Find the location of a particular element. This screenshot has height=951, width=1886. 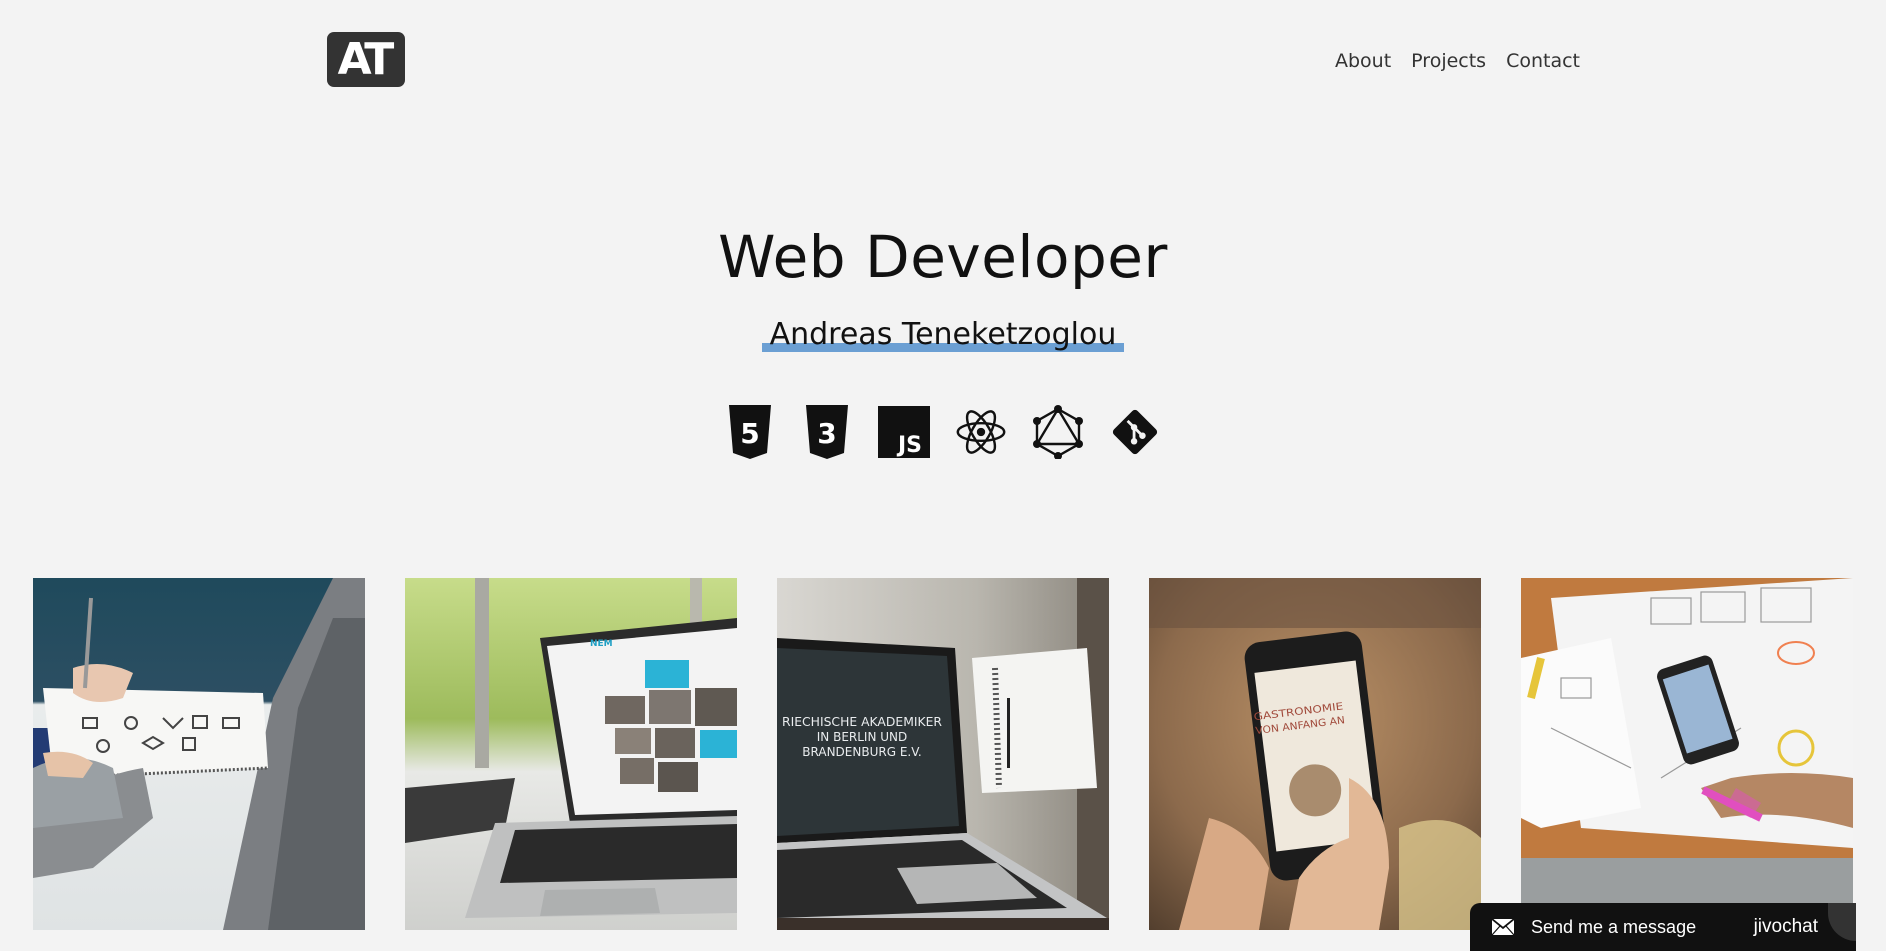

html5-icon: 5 is located at coordinates (750, 432).